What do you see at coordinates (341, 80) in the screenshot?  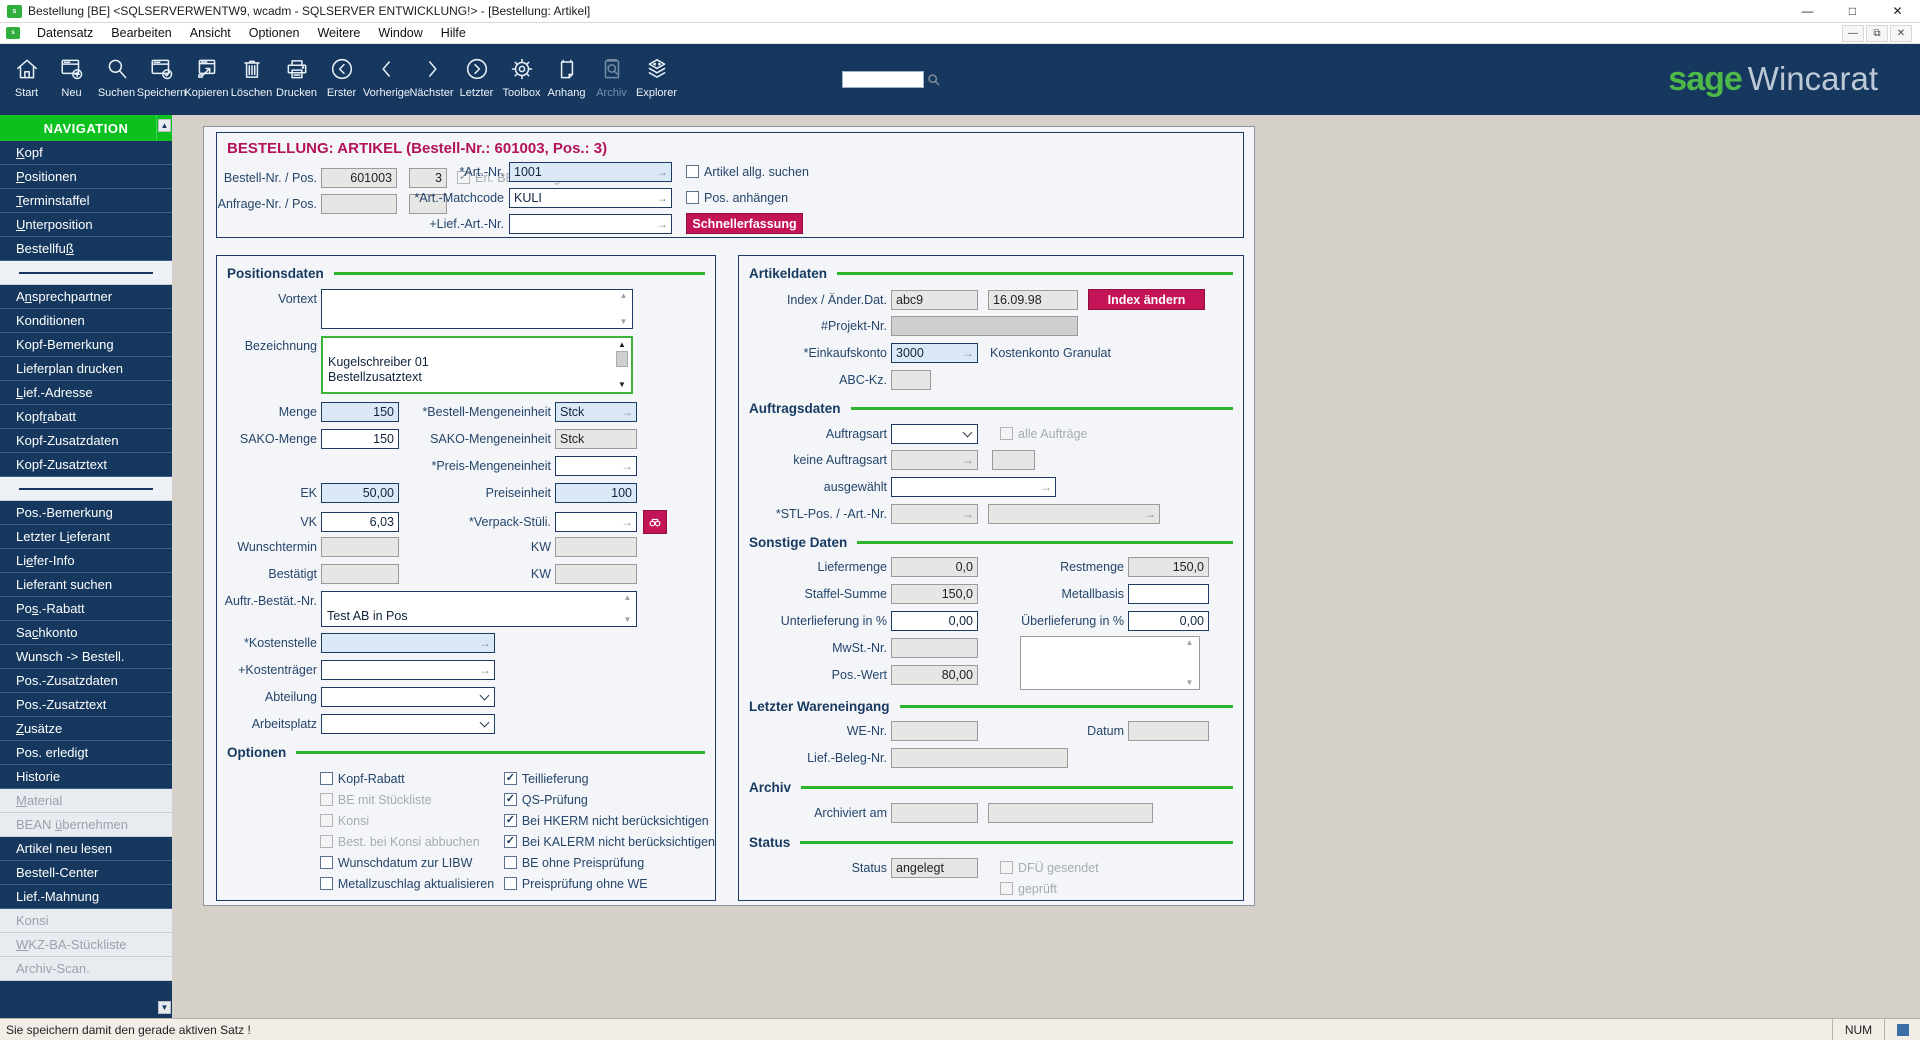 I see `toolbar-erster-button: Erster` at bounding box center [341, 80].